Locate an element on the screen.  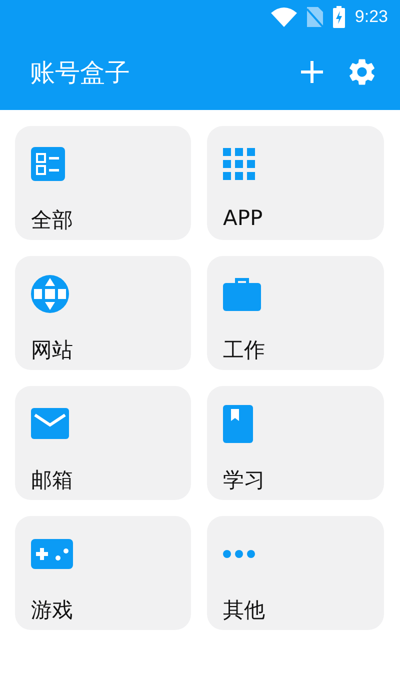
status-time: 9:23 is located at coordinates (371, 17).